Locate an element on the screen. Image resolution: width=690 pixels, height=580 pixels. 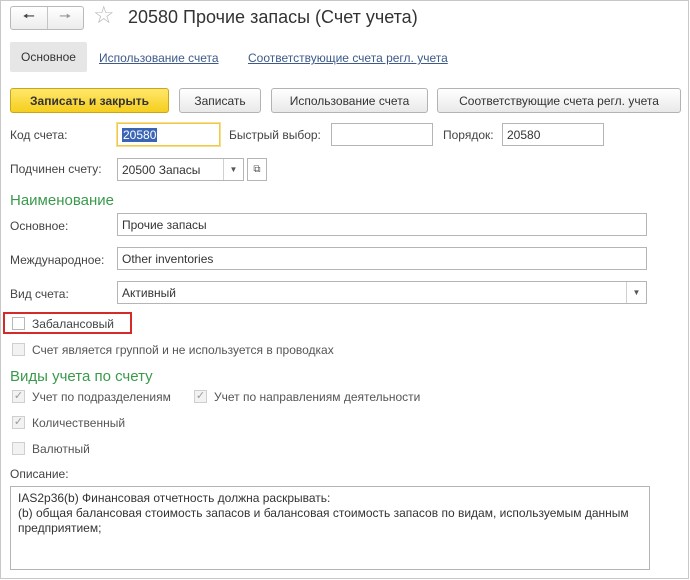
quick-select-label: Быстрый выбор: is located at coordinates (275, 135).